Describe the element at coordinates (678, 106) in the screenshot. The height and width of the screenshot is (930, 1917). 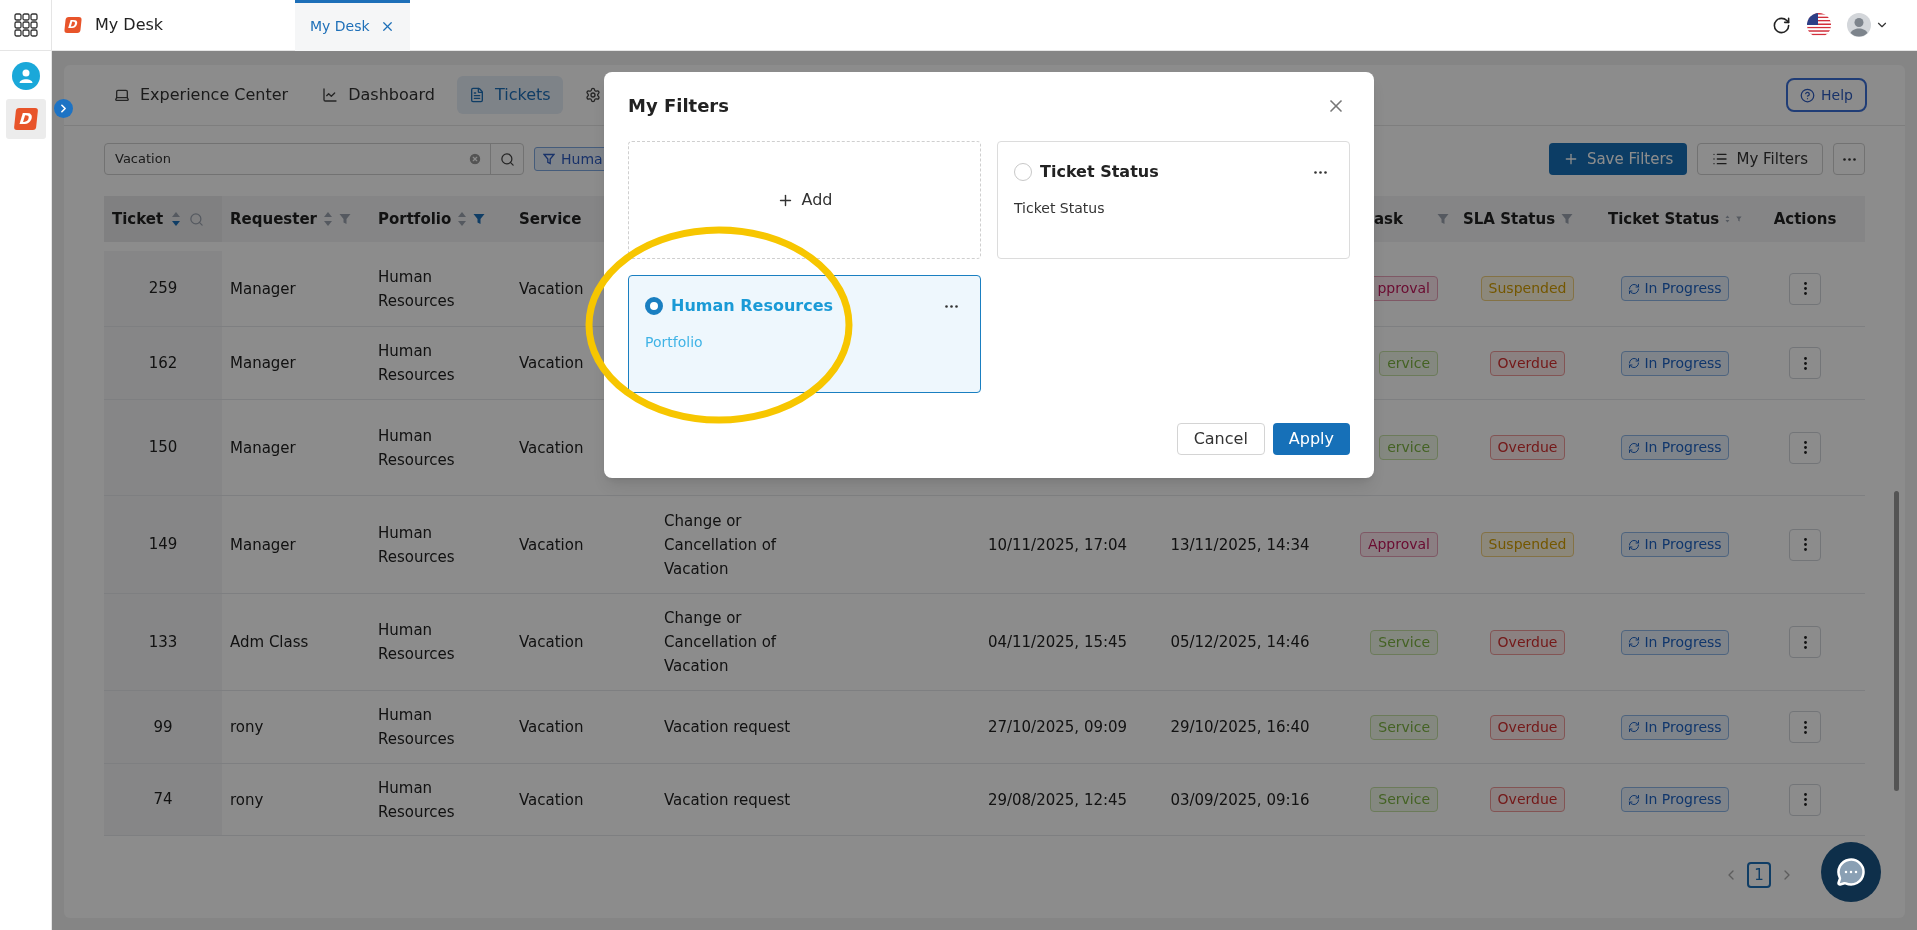
I see `dialog-title: My Filters` at that location.